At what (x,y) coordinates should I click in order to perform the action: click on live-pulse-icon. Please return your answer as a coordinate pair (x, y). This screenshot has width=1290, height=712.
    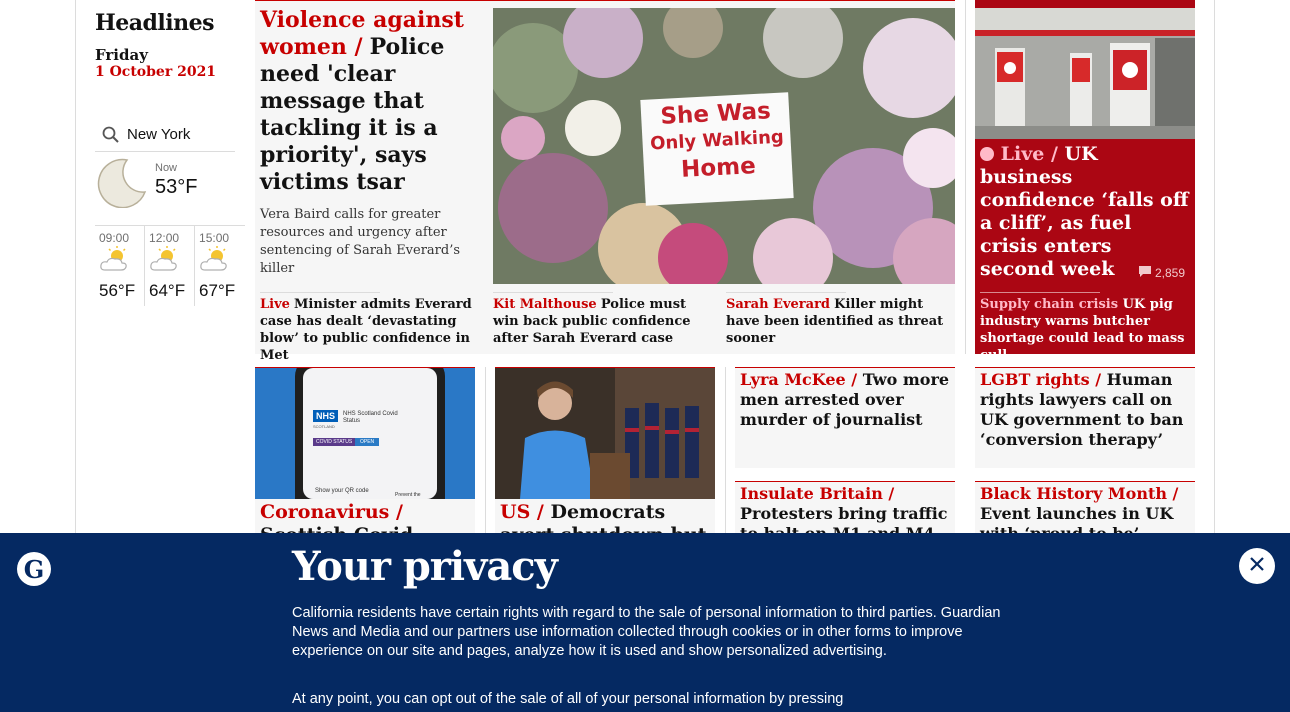
    Looking at the image, I should click on (987, 154).